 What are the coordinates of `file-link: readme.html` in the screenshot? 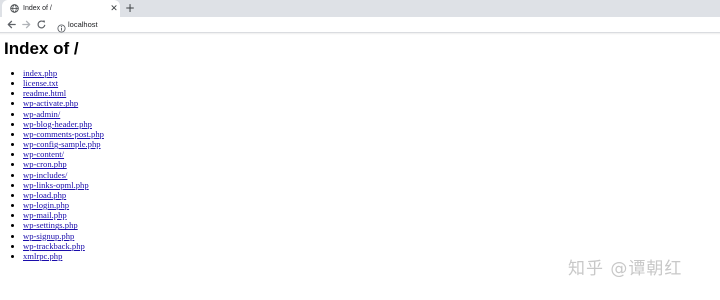 It's located at (44, 93).